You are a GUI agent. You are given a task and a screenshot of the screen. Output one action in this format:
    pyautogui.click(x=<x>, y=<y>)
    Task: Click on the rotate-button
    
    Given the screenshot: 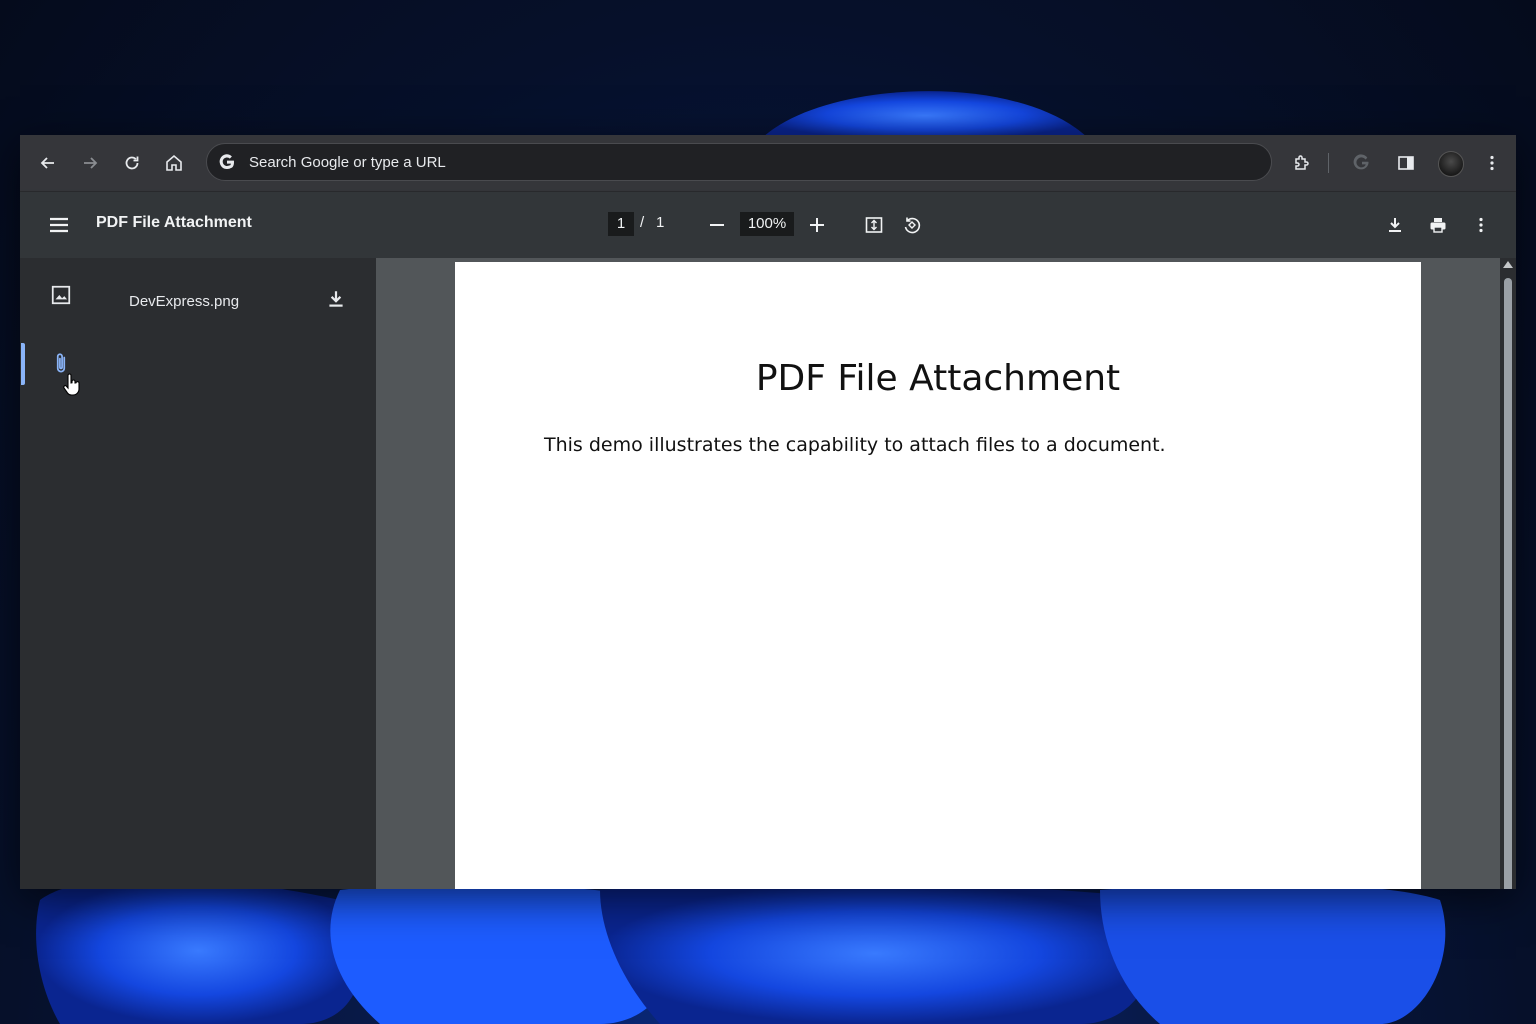 What is the action you would take?
    pyautogui.click(x=912, y=225)
    